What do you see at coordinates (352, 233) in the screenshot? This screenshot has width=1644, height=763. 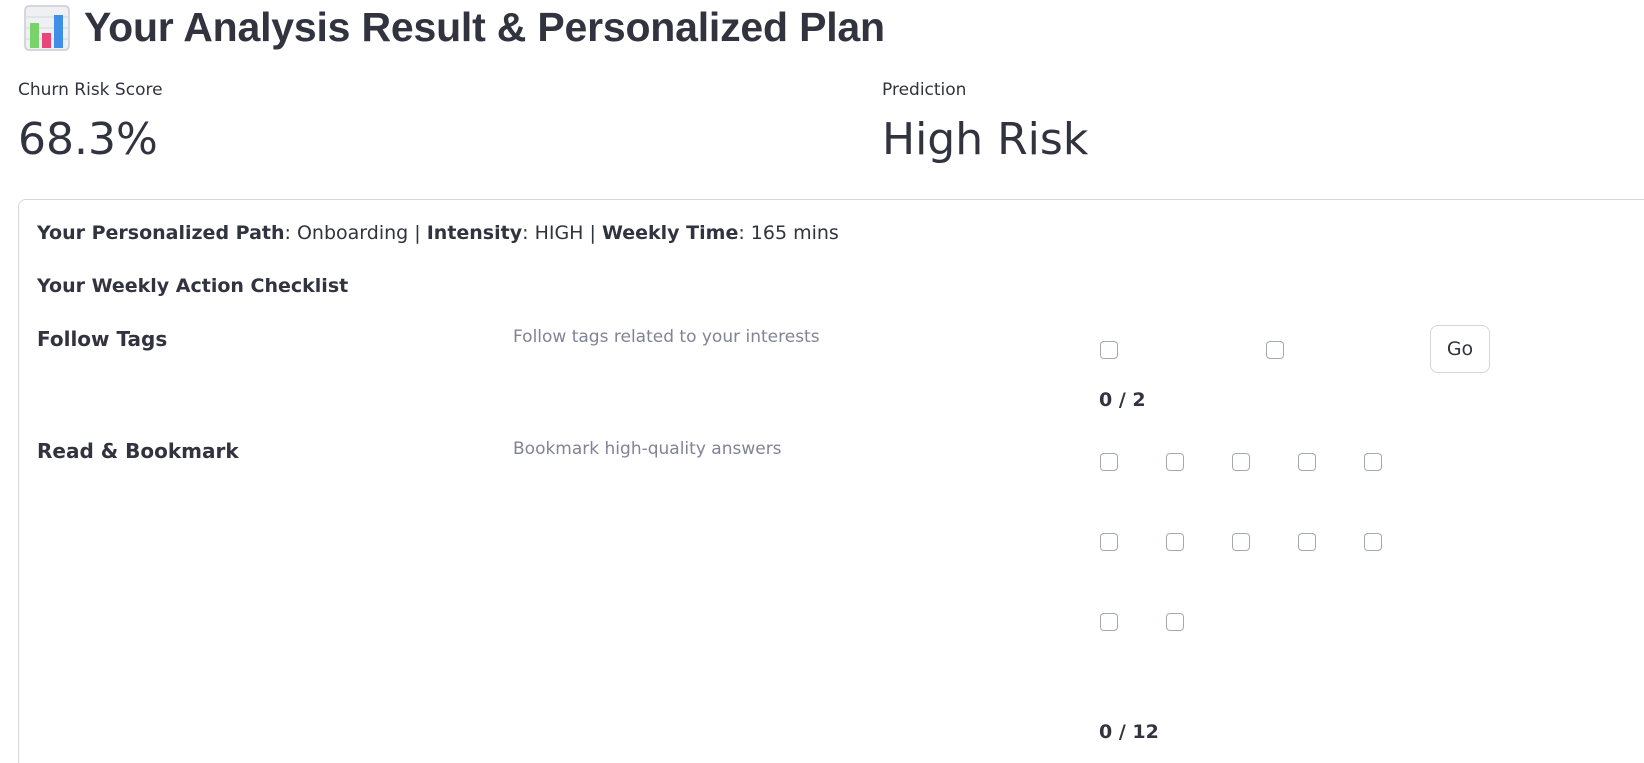 I see `path-value: Onboarding` at bounding box center [352, 233].